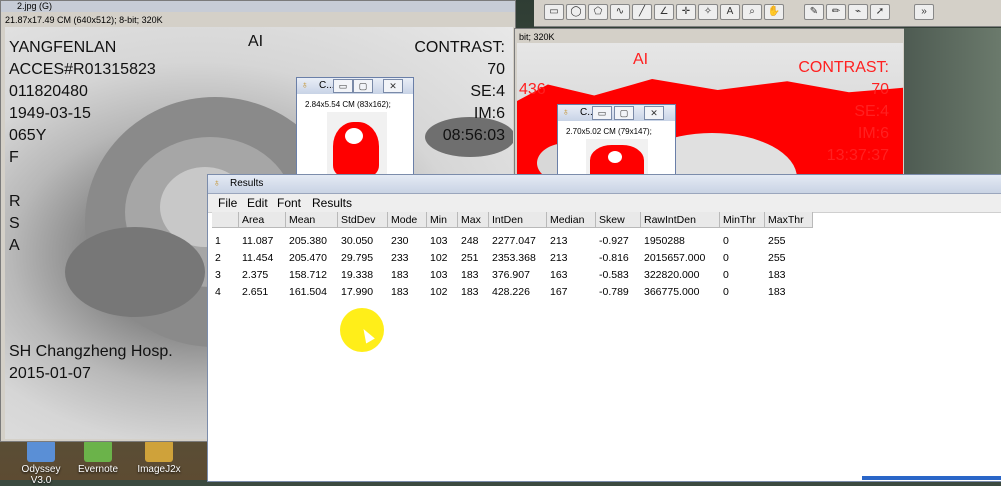 Image resolution: width=1001 pixels, height=486 pixels. I want to click on menu-font: Font, so click(289, 203).